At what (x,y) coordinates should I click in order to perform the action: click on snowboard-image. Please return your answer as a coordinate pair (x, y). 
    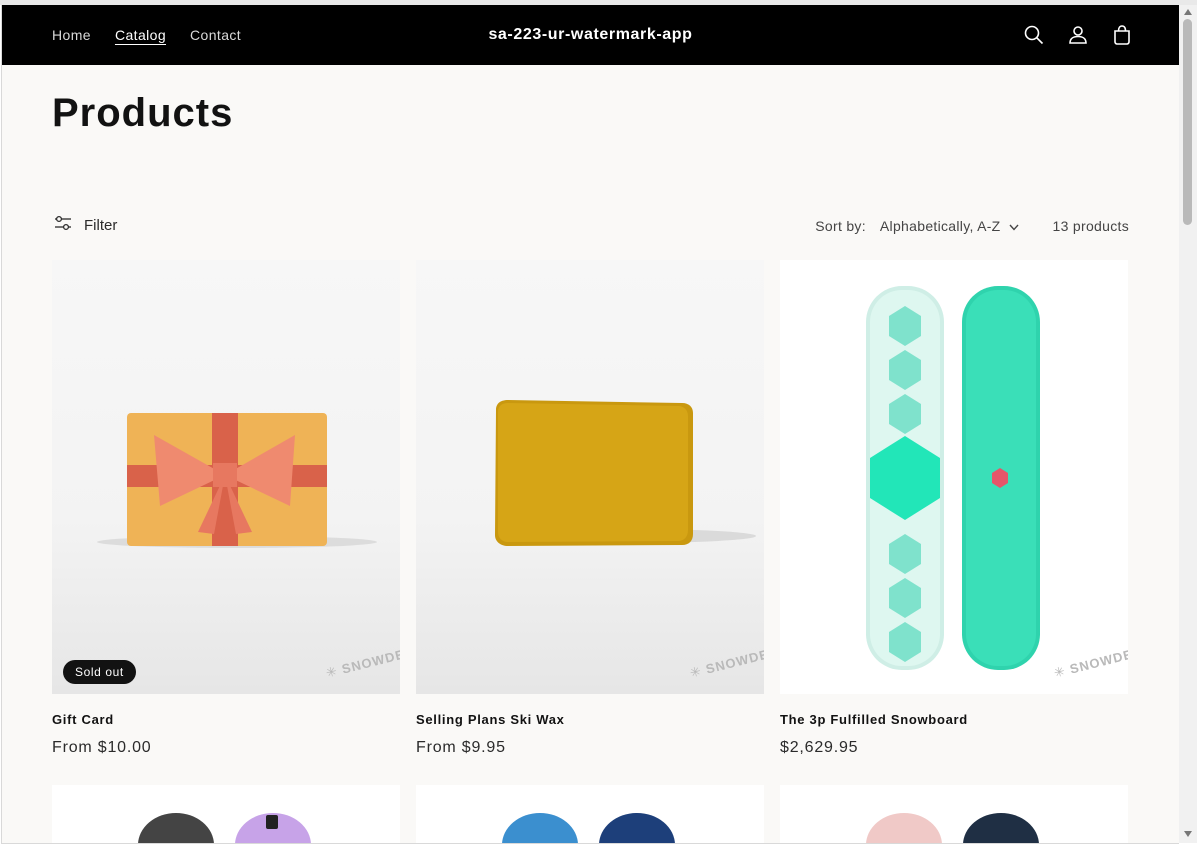
    Looking at the image, I should click on (953, 478).